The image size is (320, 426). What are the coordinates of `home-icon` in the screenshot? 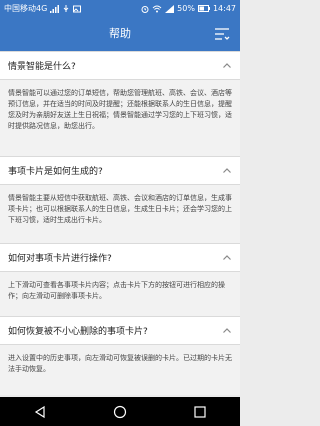 It's located at (120, 412).